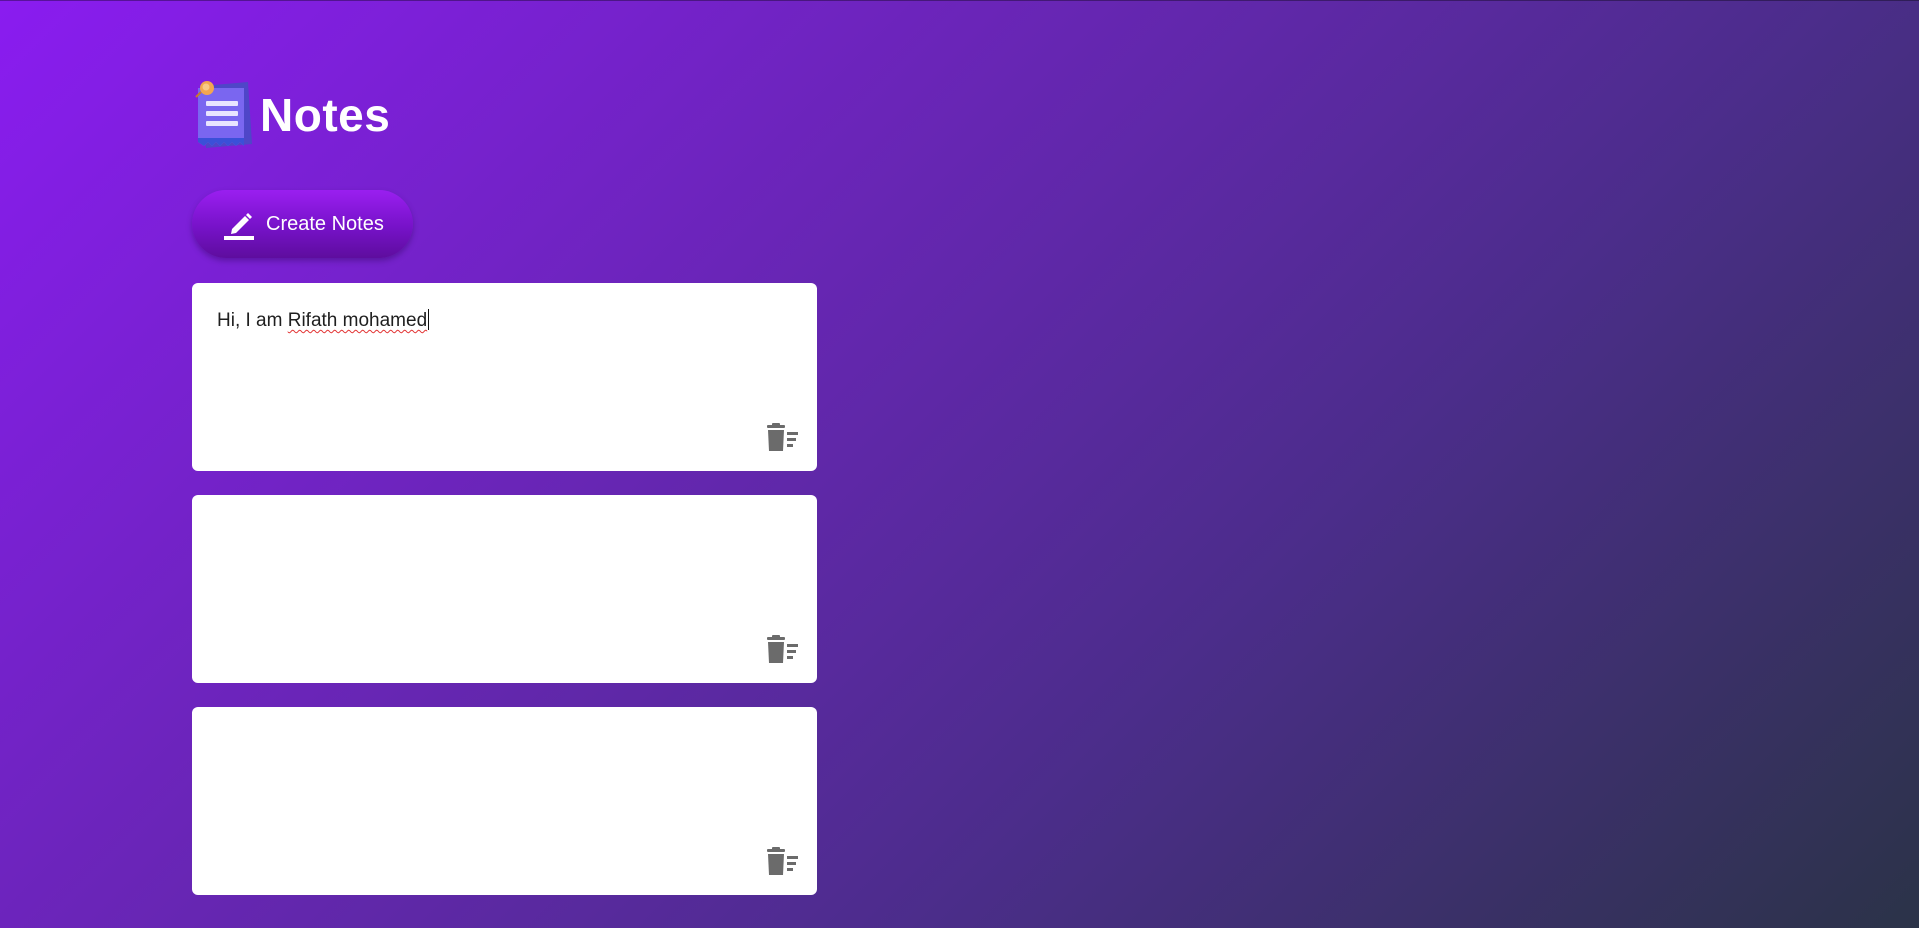 The image size is (1919, 928). I want to click on create-notes-button: Create Notes, so click(302, 224).